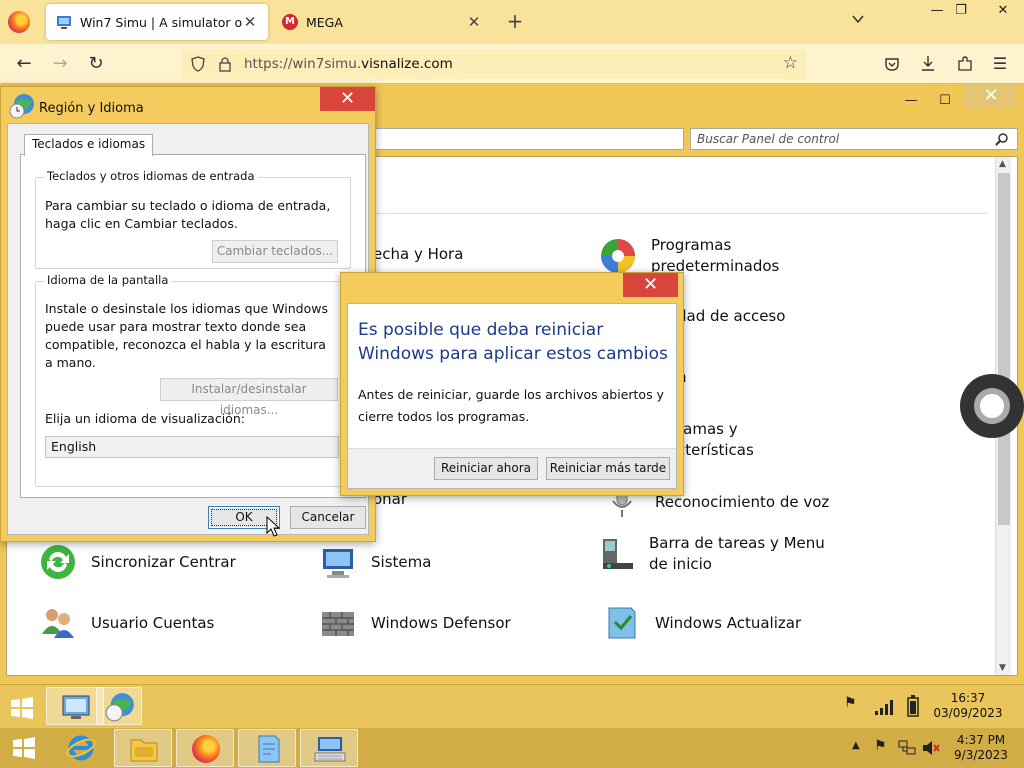  Describe the element at coordinates (329, 748) in the screenshot. I see `taskbar-keyboard-app` at that location.